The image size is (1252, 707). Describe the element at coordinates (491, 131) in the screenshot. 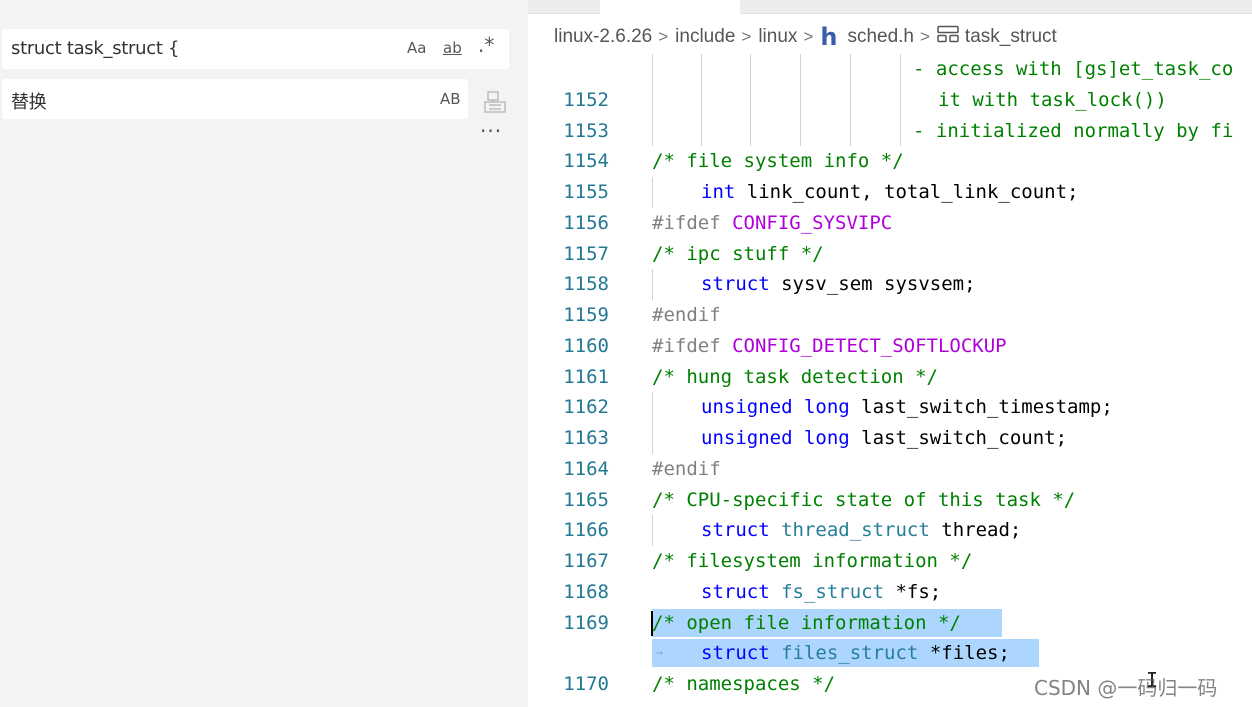

I see `more-options-icon: ···` at that location.